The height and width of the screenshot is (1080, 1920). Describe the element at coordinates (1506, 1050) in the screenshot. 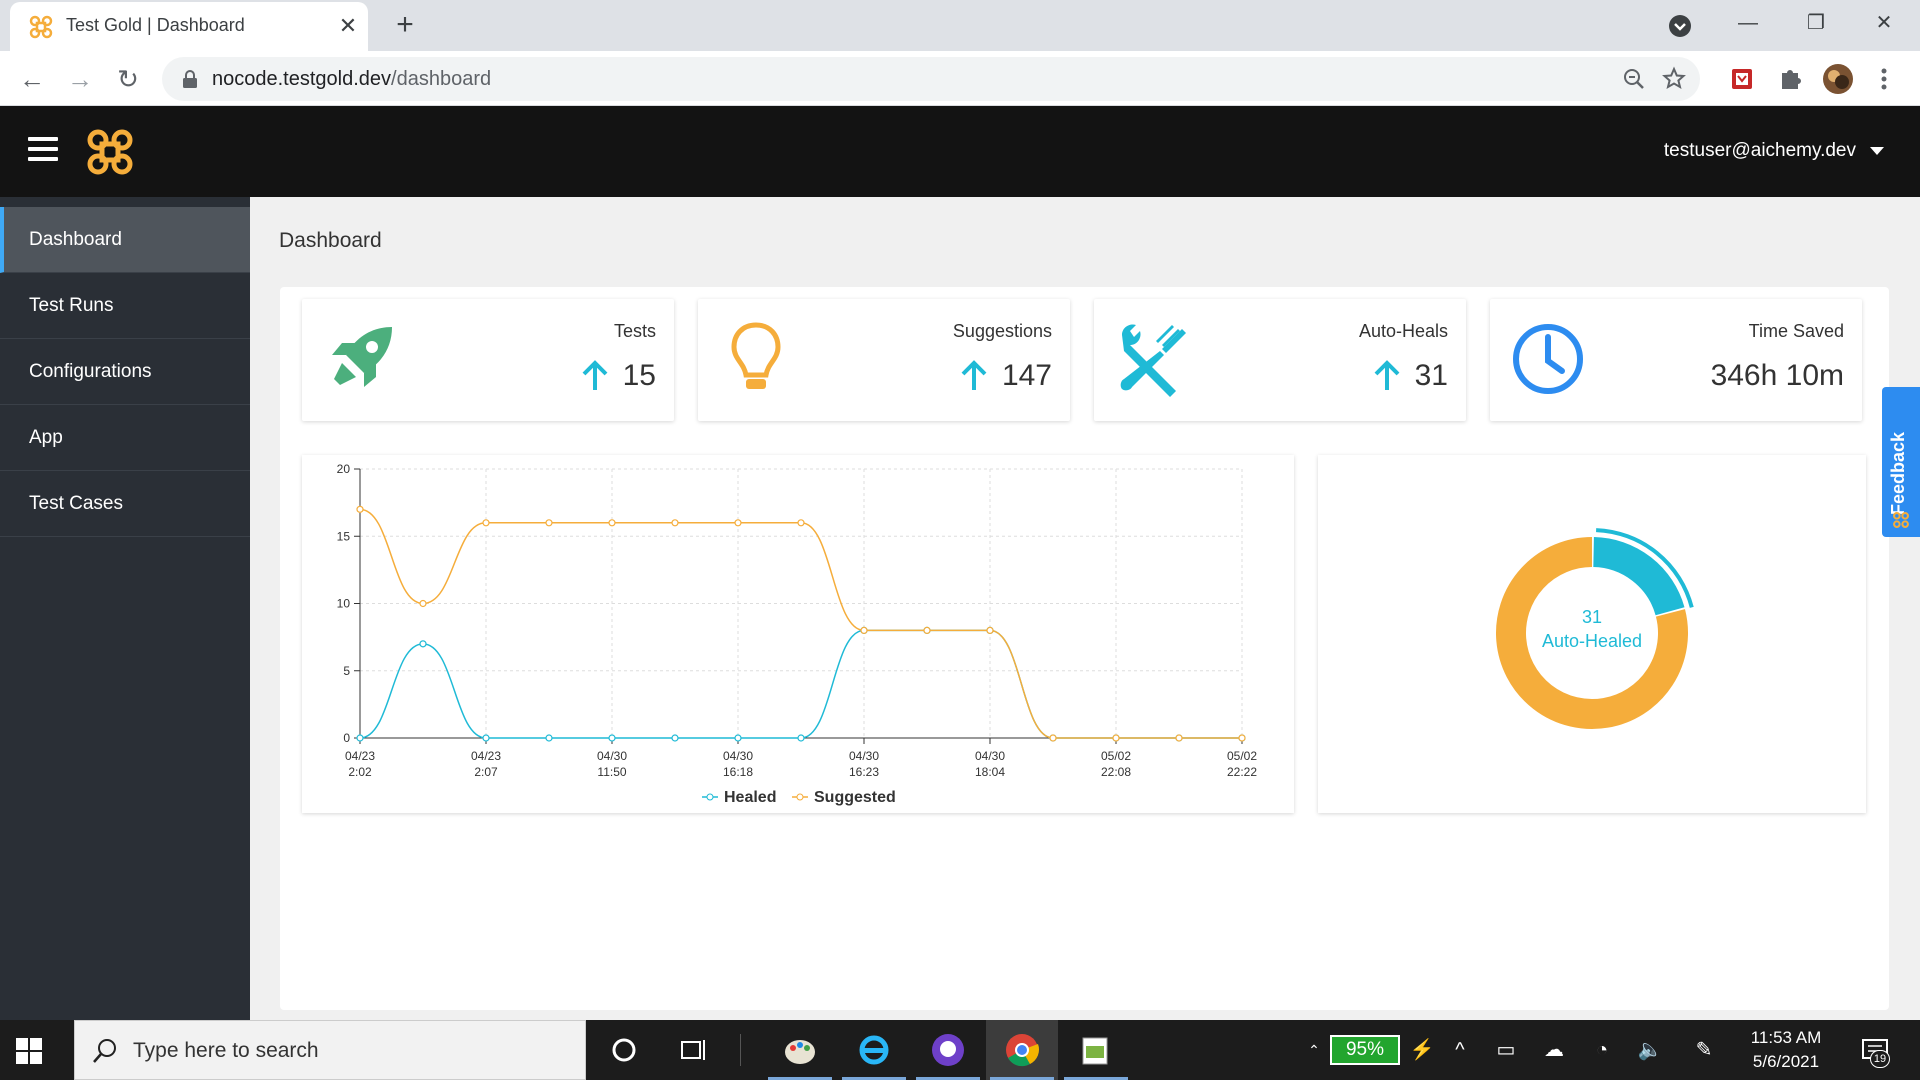

I see `battery-tray-icon: ▭` at that location.